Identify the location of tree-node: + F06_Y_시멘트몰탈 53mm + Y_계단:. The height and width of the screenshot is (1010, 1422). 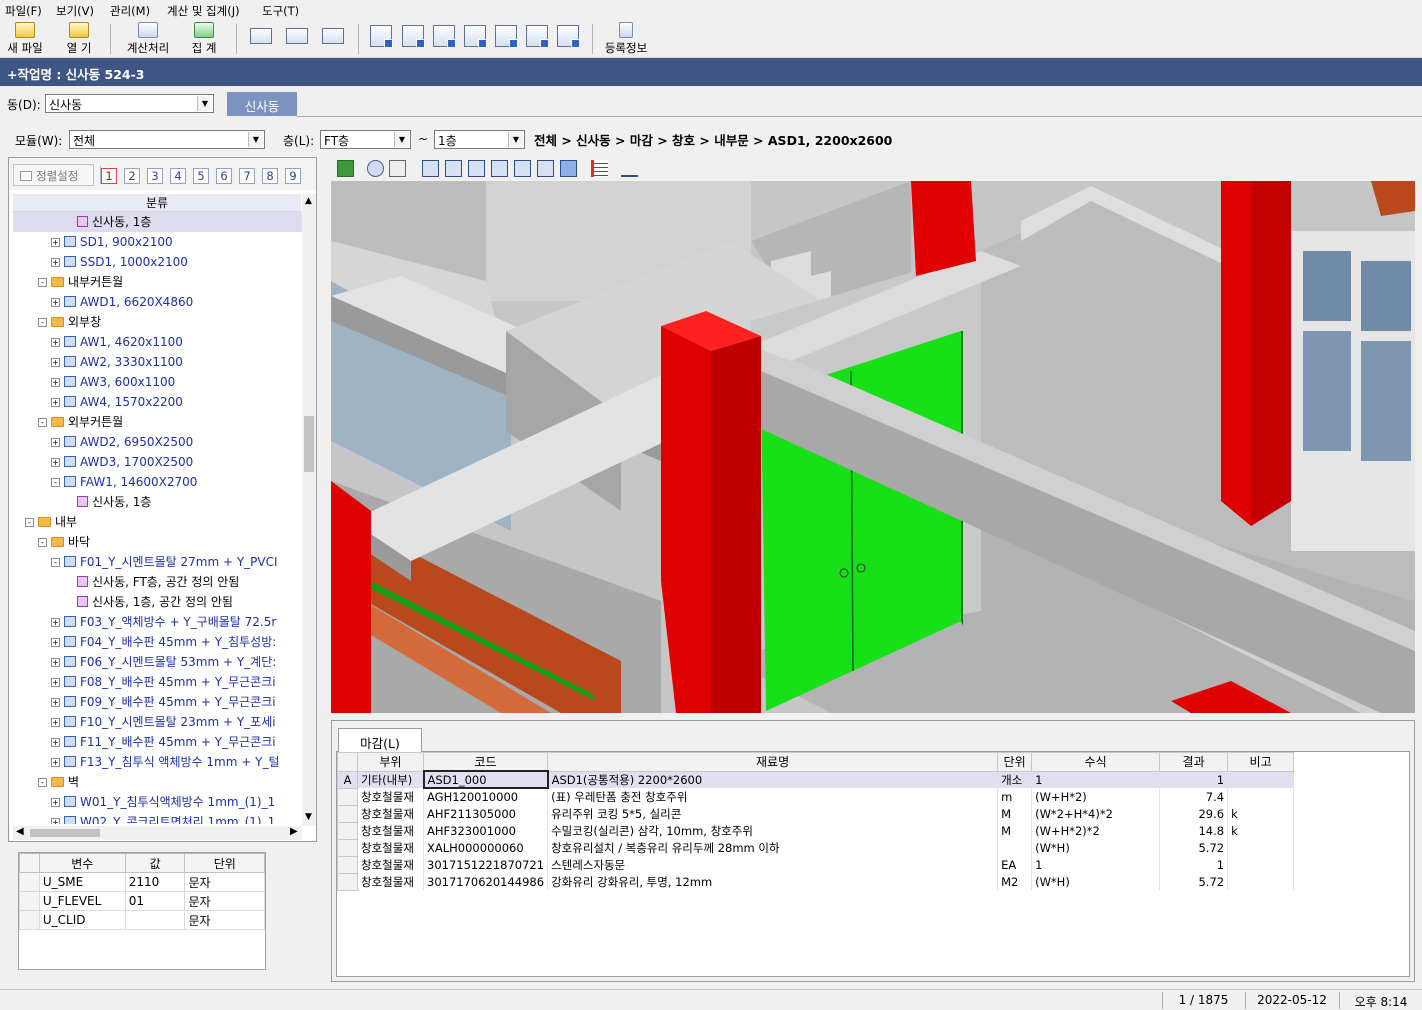
(157, 662).